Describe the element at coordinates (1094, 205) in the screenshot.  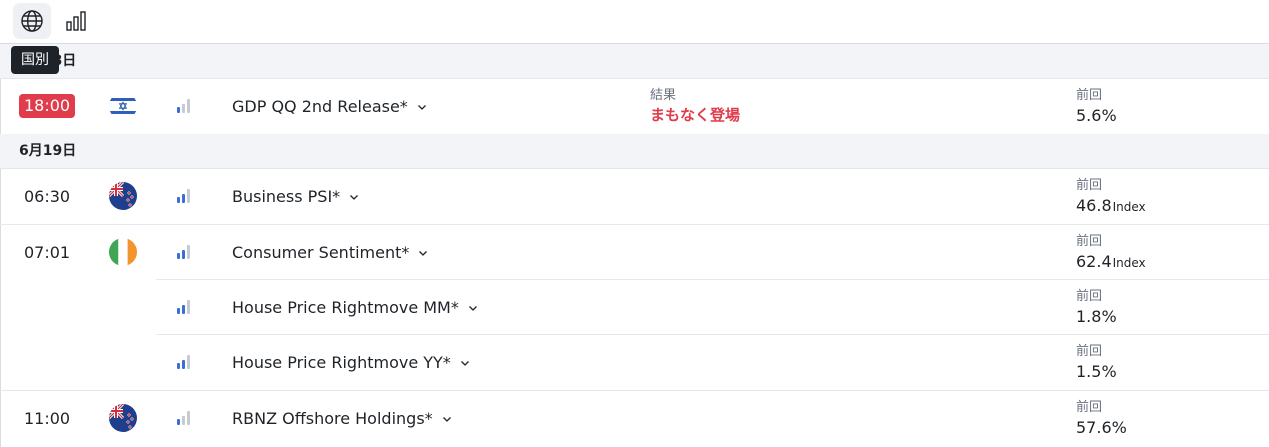
I see `previous-number: 46.8` at that location.